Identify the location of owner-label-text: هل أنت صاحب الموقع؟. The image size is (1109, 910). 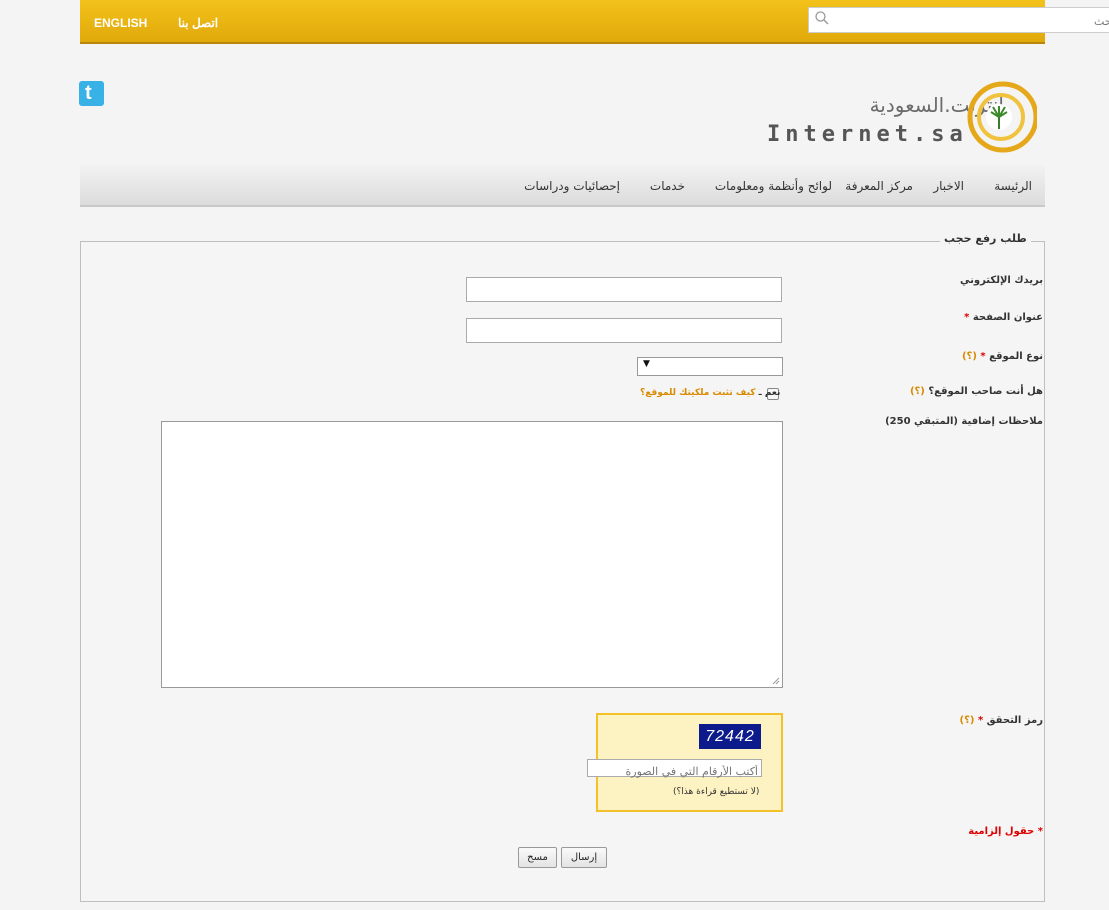
(985, 391).